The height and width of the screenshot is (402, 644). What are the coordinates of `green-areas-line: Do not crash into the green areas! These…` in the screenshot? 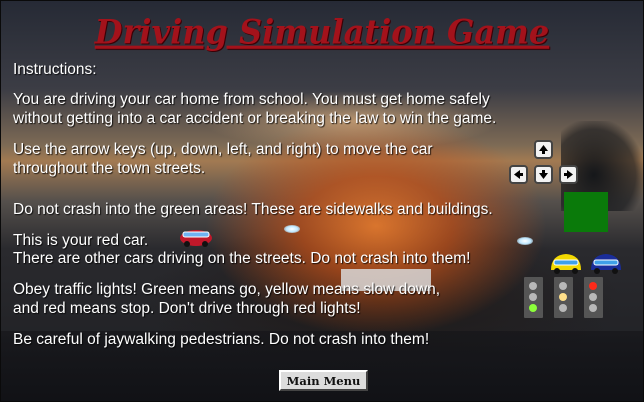 It's located at (253, 209).